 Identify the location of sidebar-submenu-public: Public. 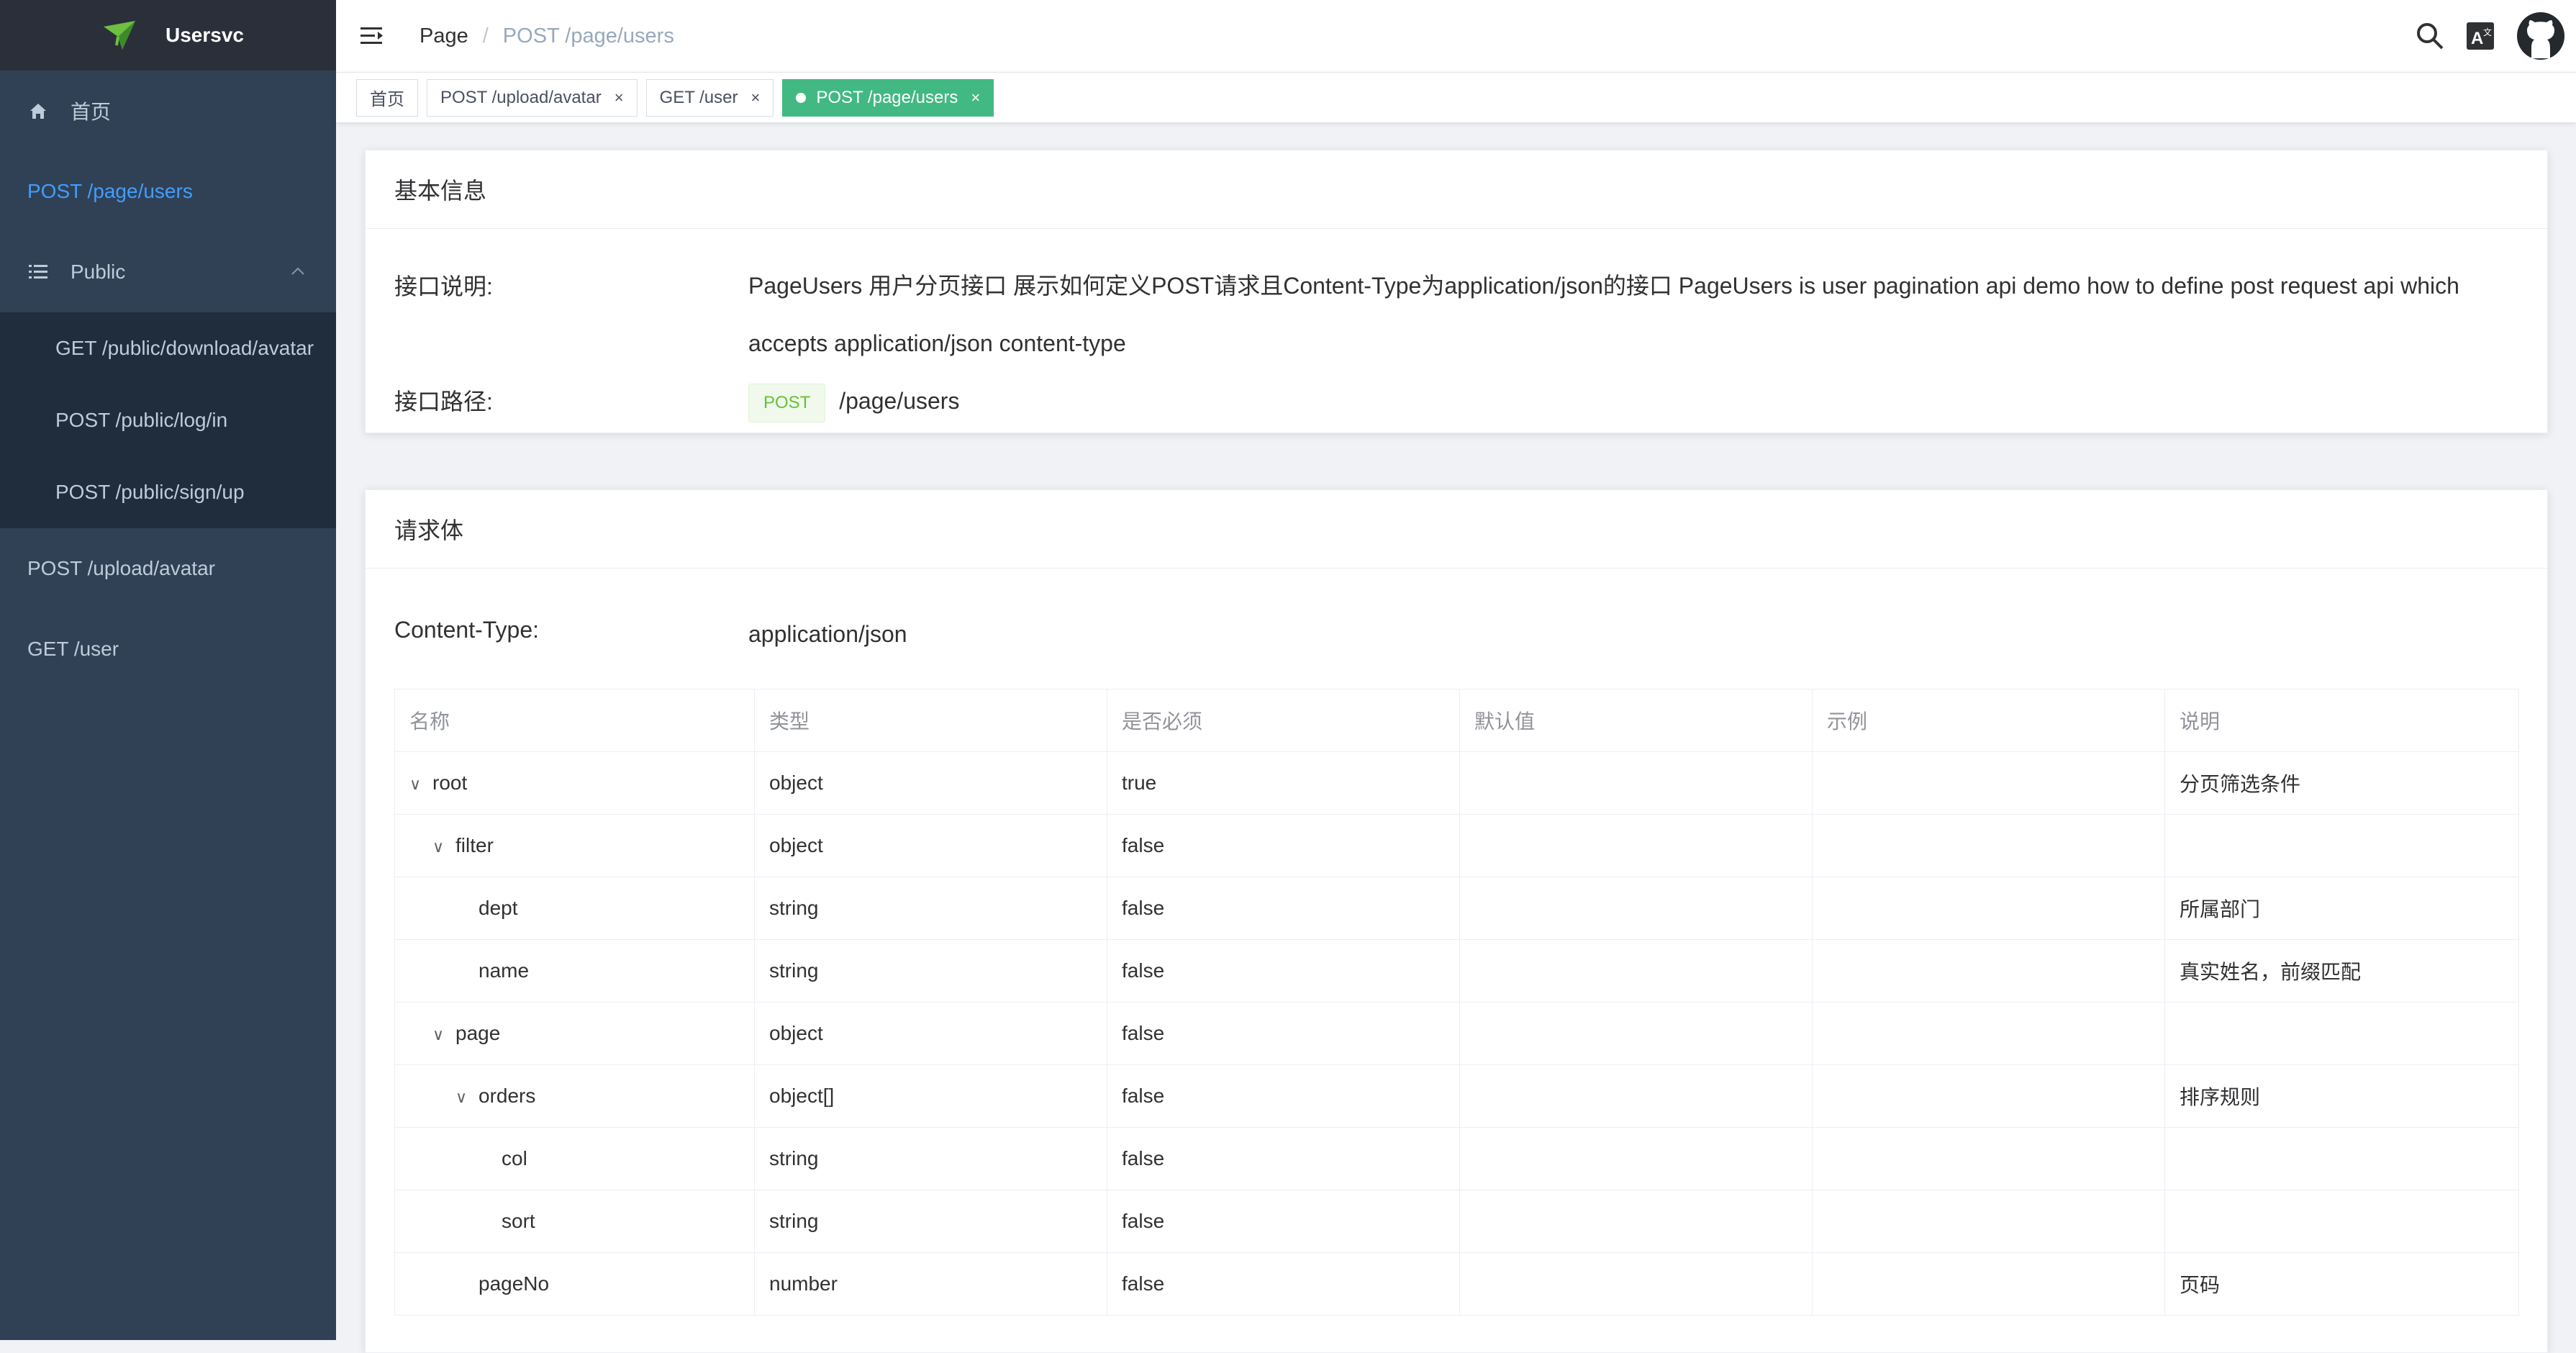
(168, 272).